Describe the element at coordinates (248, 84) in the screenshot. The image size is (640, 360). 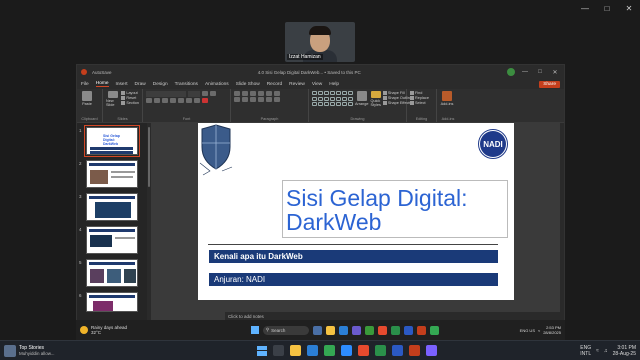
I see `tab-slide-show: Slide Show` at that location.